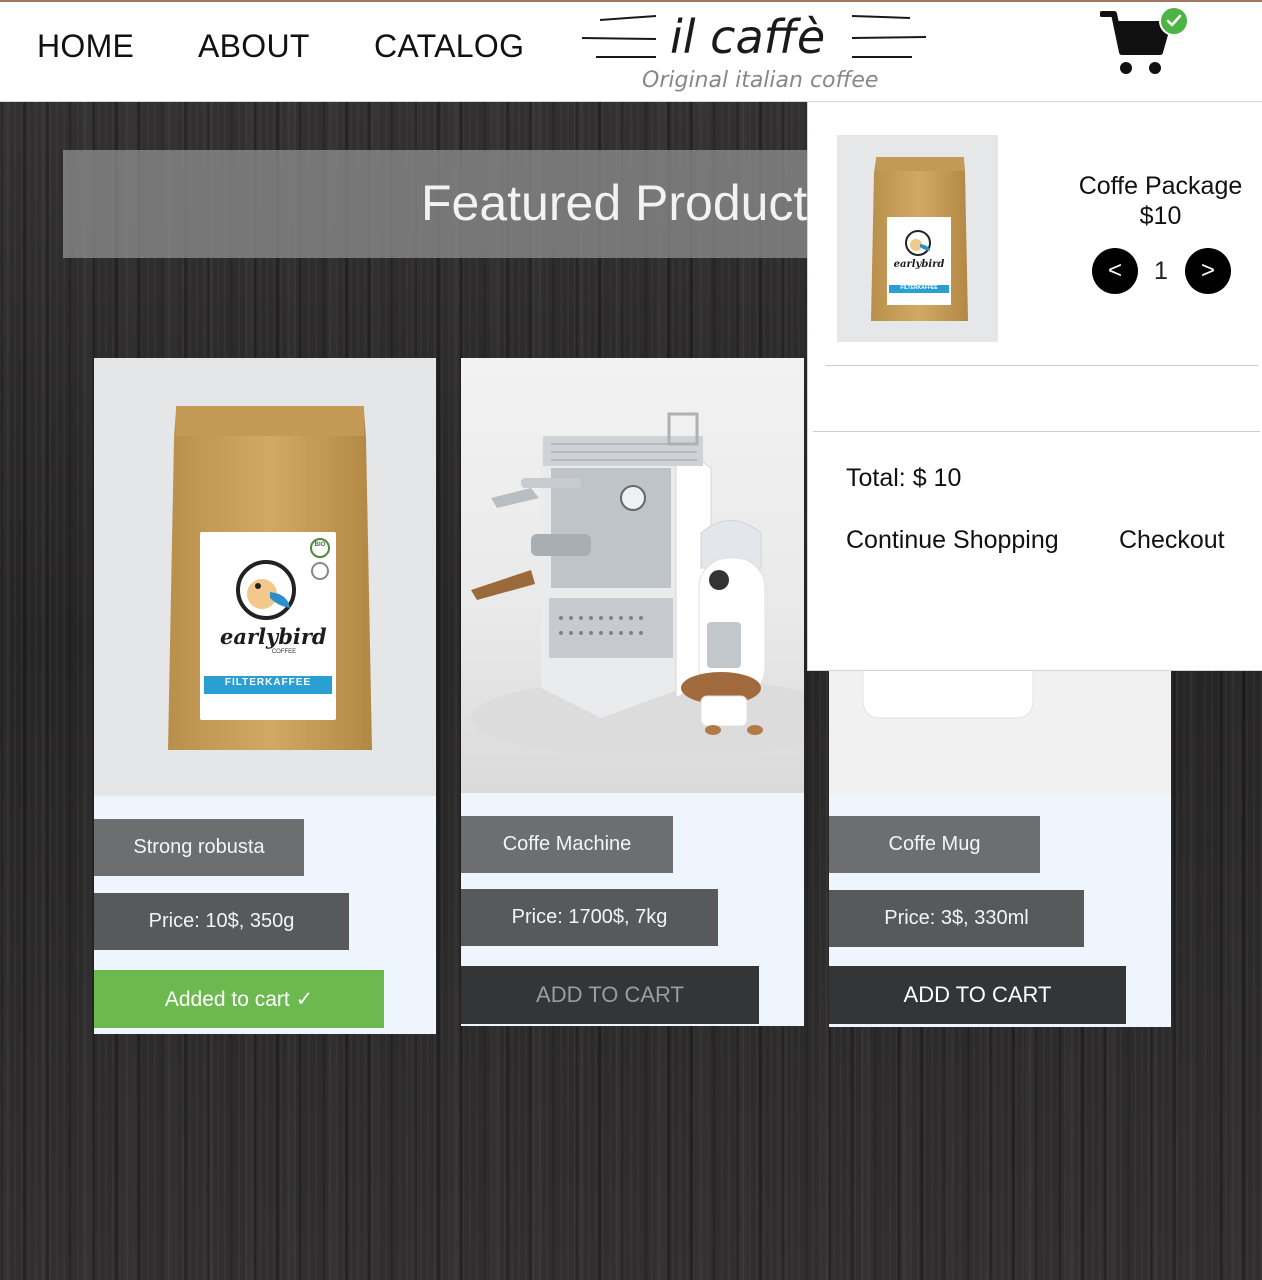 Image resolution: width=1262 pixels, height=1280 pixels. Describe the element at coordinates (284, 652) in the screenshot. I see `bag-brand-sub: COFFEE` at that location.